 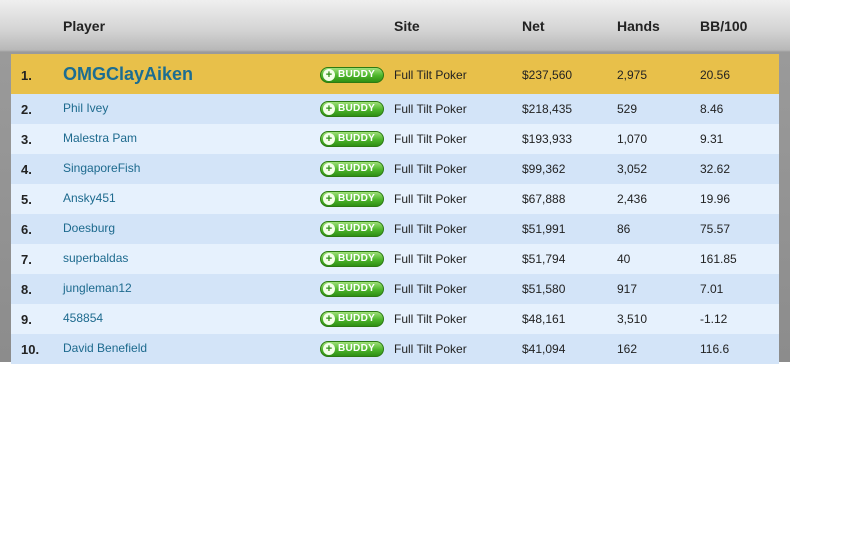 I want to click on player-link: David Benefield, so click(x=105, y=348).